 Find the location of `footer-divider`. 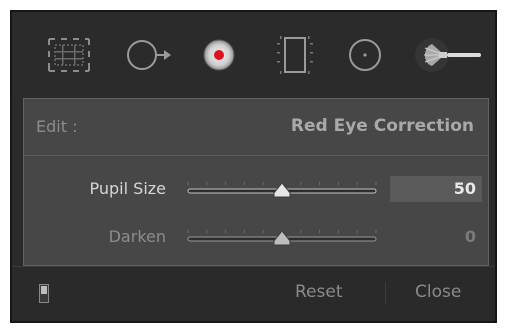

footer-divider is located at coordinates (253, 266).